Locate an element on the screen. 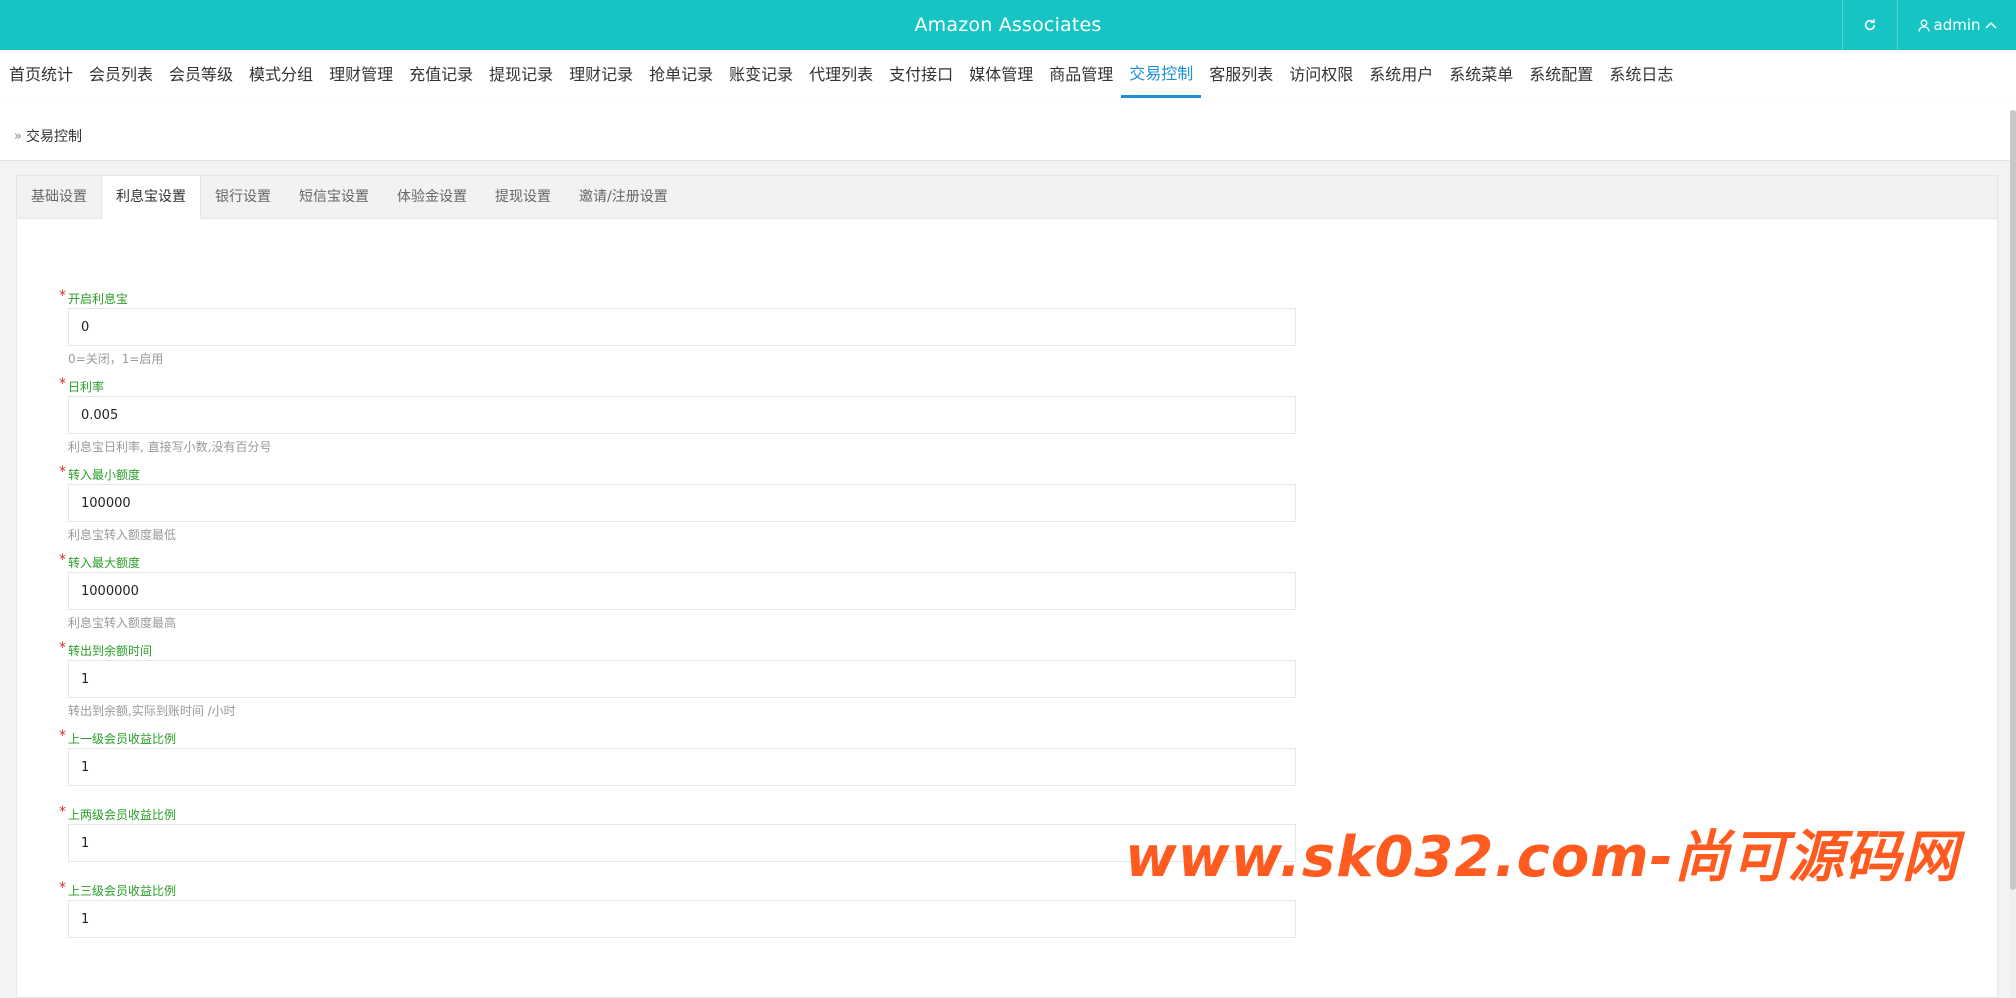  field-label: * 日利率 is located at coordinates (677, 386).